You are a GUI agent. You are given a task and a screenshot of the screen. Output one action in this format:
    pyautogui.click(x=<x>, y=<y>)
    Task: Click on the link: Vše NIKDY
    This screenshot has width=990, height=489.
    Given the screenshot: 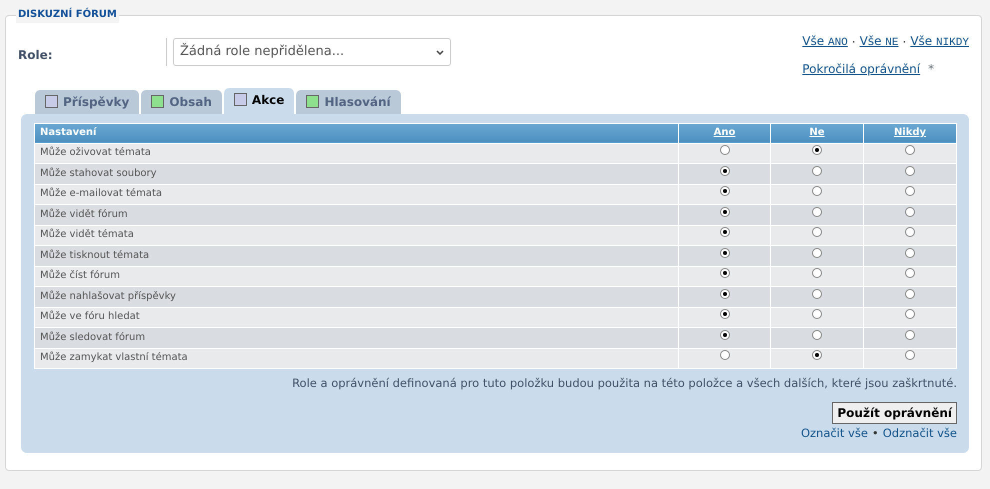 What is the action you would take?
    pyautogui.click(x=939, y=42)
    